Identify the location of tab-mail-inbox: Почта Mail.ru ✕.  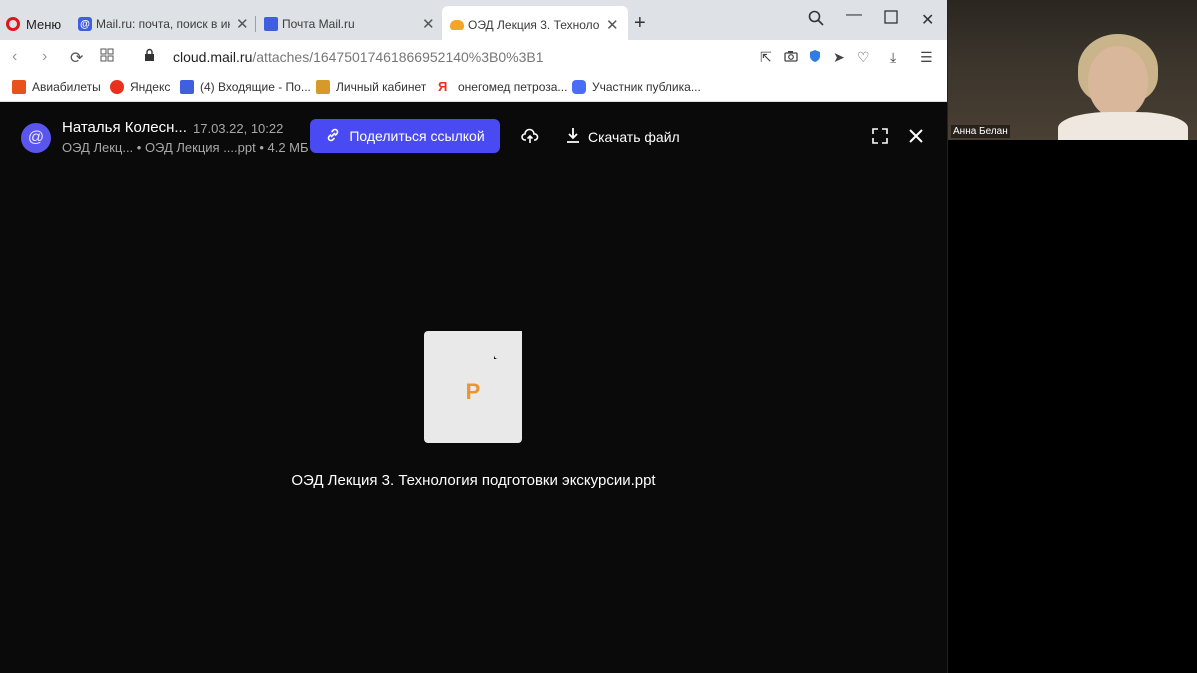
(349, 24).